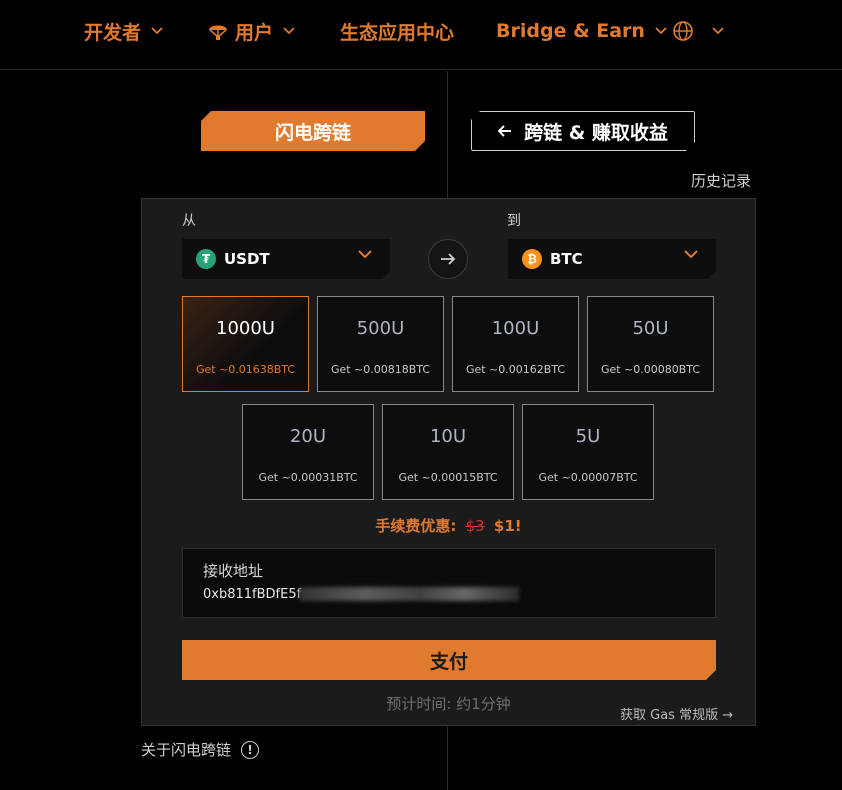 The image size is (842, 790). Describe the element at coordinates (186, 750) in the screenshot. I see `about-label: 关于闪电跨链` at that location.